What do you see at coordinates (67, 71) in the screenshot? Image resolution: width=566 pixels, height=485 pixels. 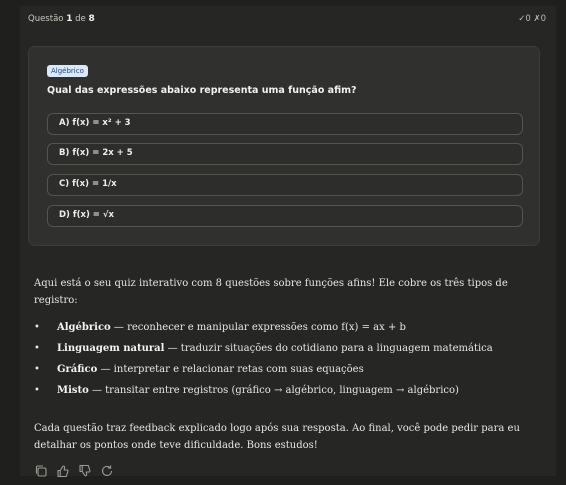 I see `category-badge: Algébrico` at bounding box center [67, 71].